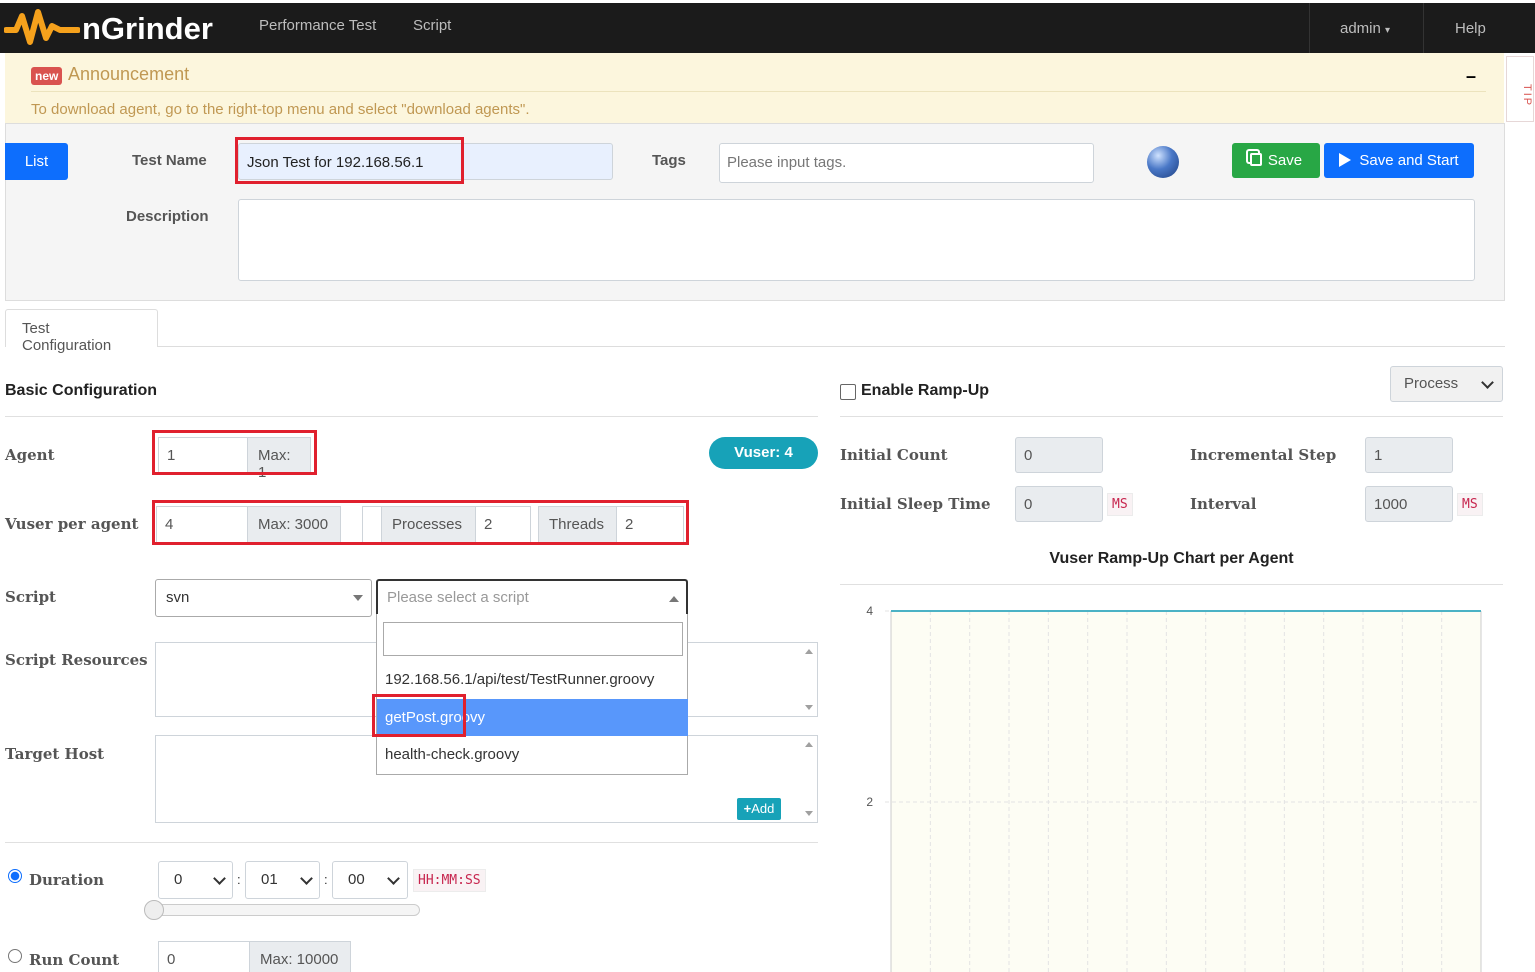 This screenshot has height=972, width=1535. Describe the element at coordinates (894, 455) in the screenshot. I see `initial-count-label: Initial Count` at that location.